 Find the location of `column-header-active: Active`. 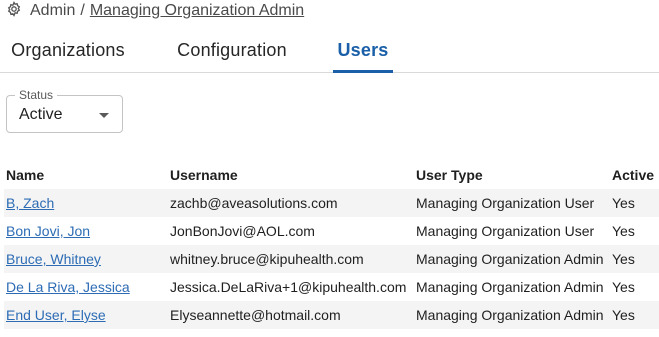

column-header-active: Active is located at coordinates (634, 175).